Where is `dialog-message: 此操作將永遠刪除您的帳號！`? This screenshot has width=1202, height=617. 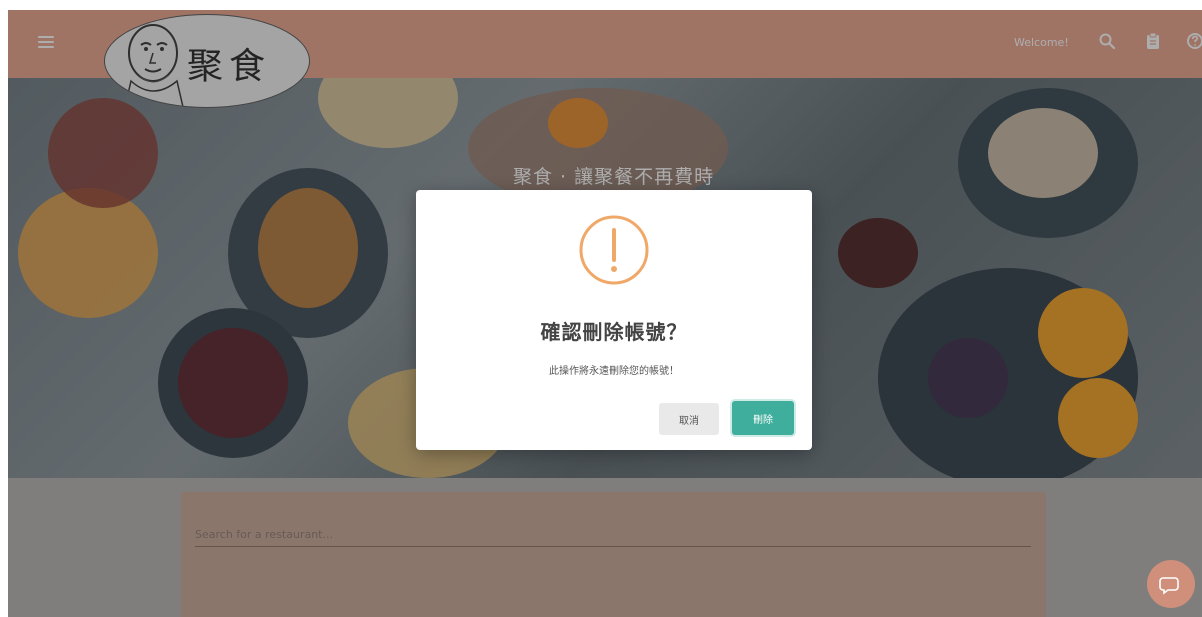 dialog-message: 此操作將永遠刪除您的帳號！ is located at coordinates (614, 371).